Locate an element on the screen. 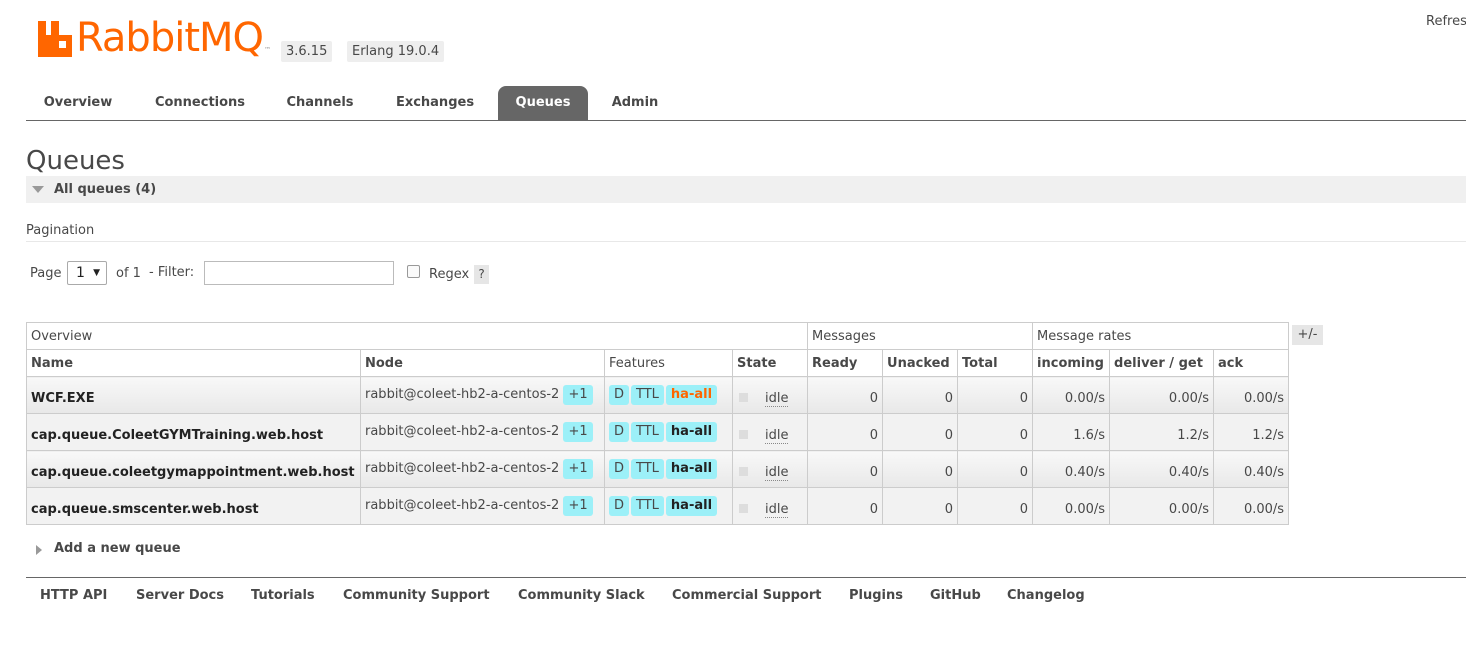  column-header-node: Node is located at coordinates (482, 363).